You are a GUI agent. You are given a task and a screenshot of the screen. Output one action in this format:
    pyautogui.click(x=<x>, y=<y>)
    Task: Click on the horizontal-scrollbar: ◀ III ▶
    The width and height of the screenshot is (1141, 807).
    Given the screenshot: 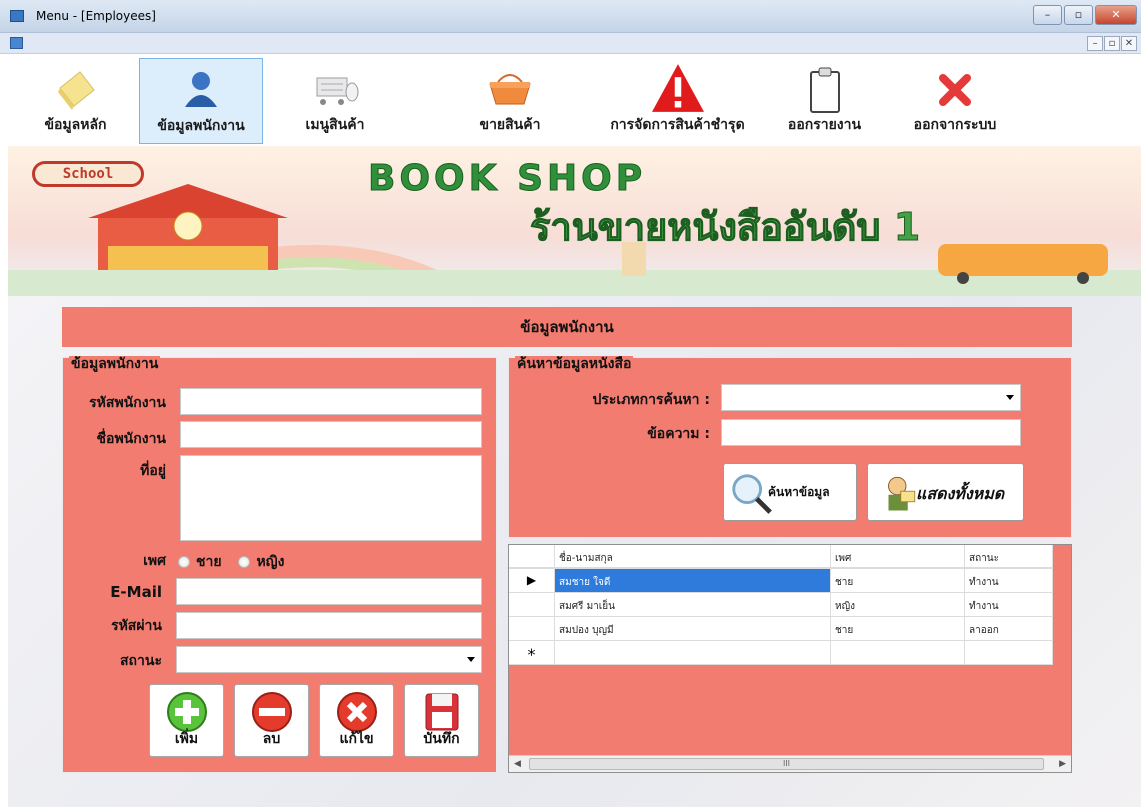 What is the action you would take?
    pyautogui.click(x=790, y=763)
    